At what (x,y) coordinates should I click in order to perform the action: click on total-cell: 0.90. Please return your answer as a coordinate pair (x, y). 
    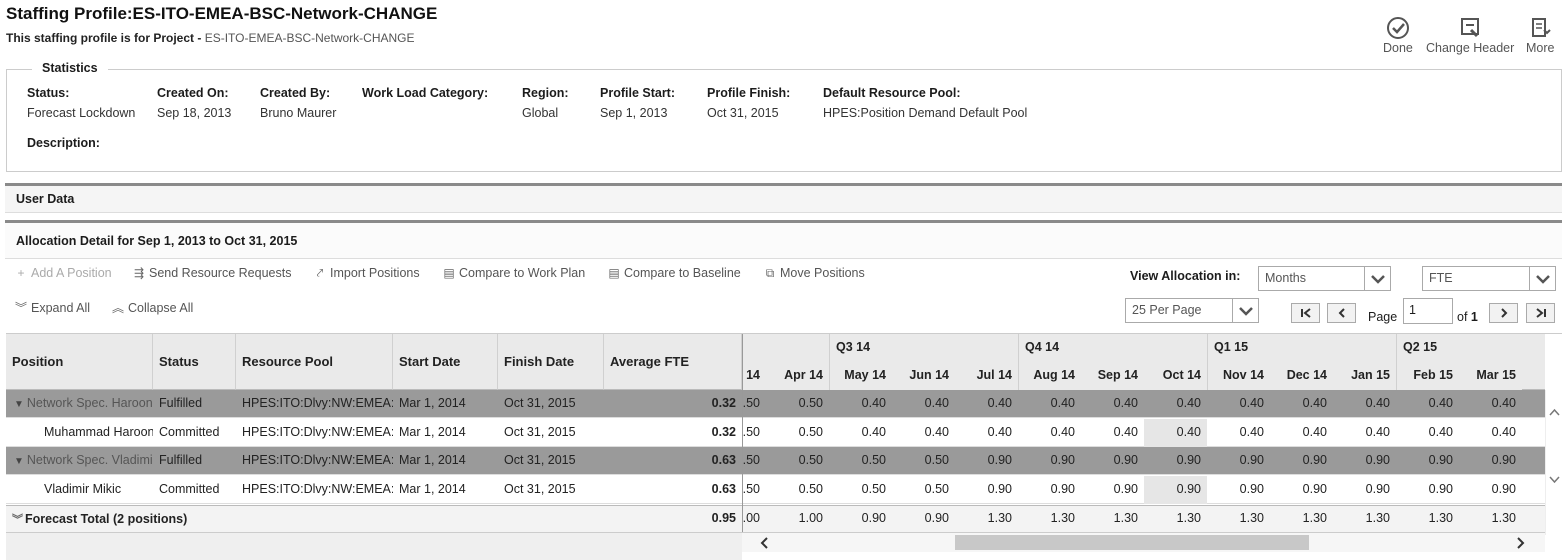
    Looking at the image, I should click on (873, 518).